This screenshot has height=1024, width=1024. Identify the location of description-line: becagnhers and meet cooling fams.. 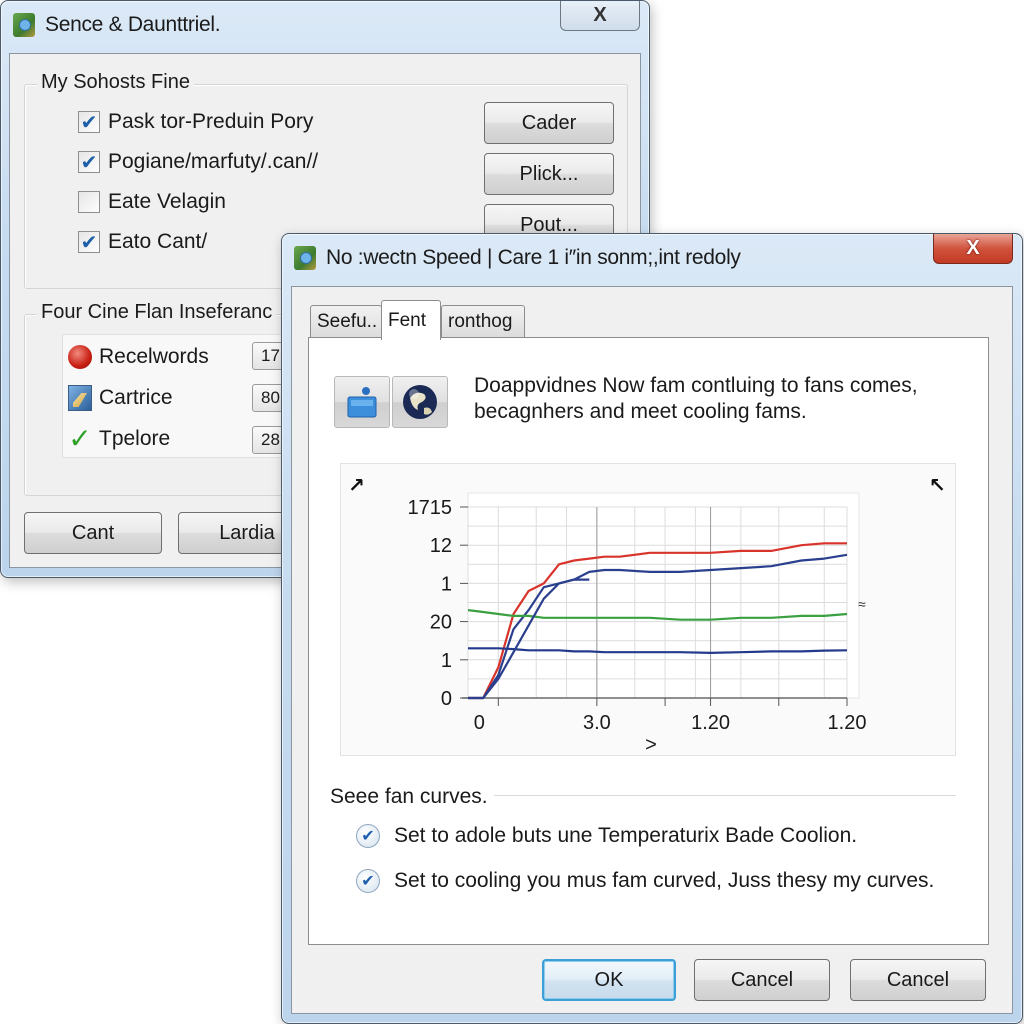
(640, 411).